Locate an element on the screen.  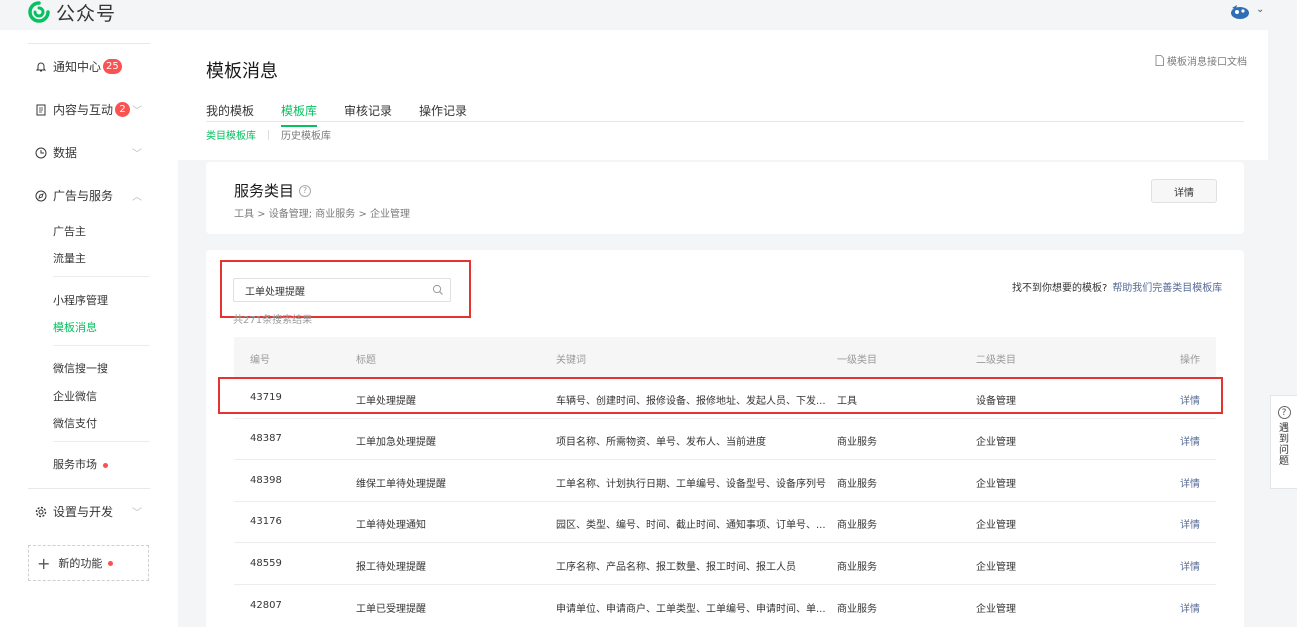
sidebar-subitem-service-market: 服务市场 is located at coordinates (80, 464).